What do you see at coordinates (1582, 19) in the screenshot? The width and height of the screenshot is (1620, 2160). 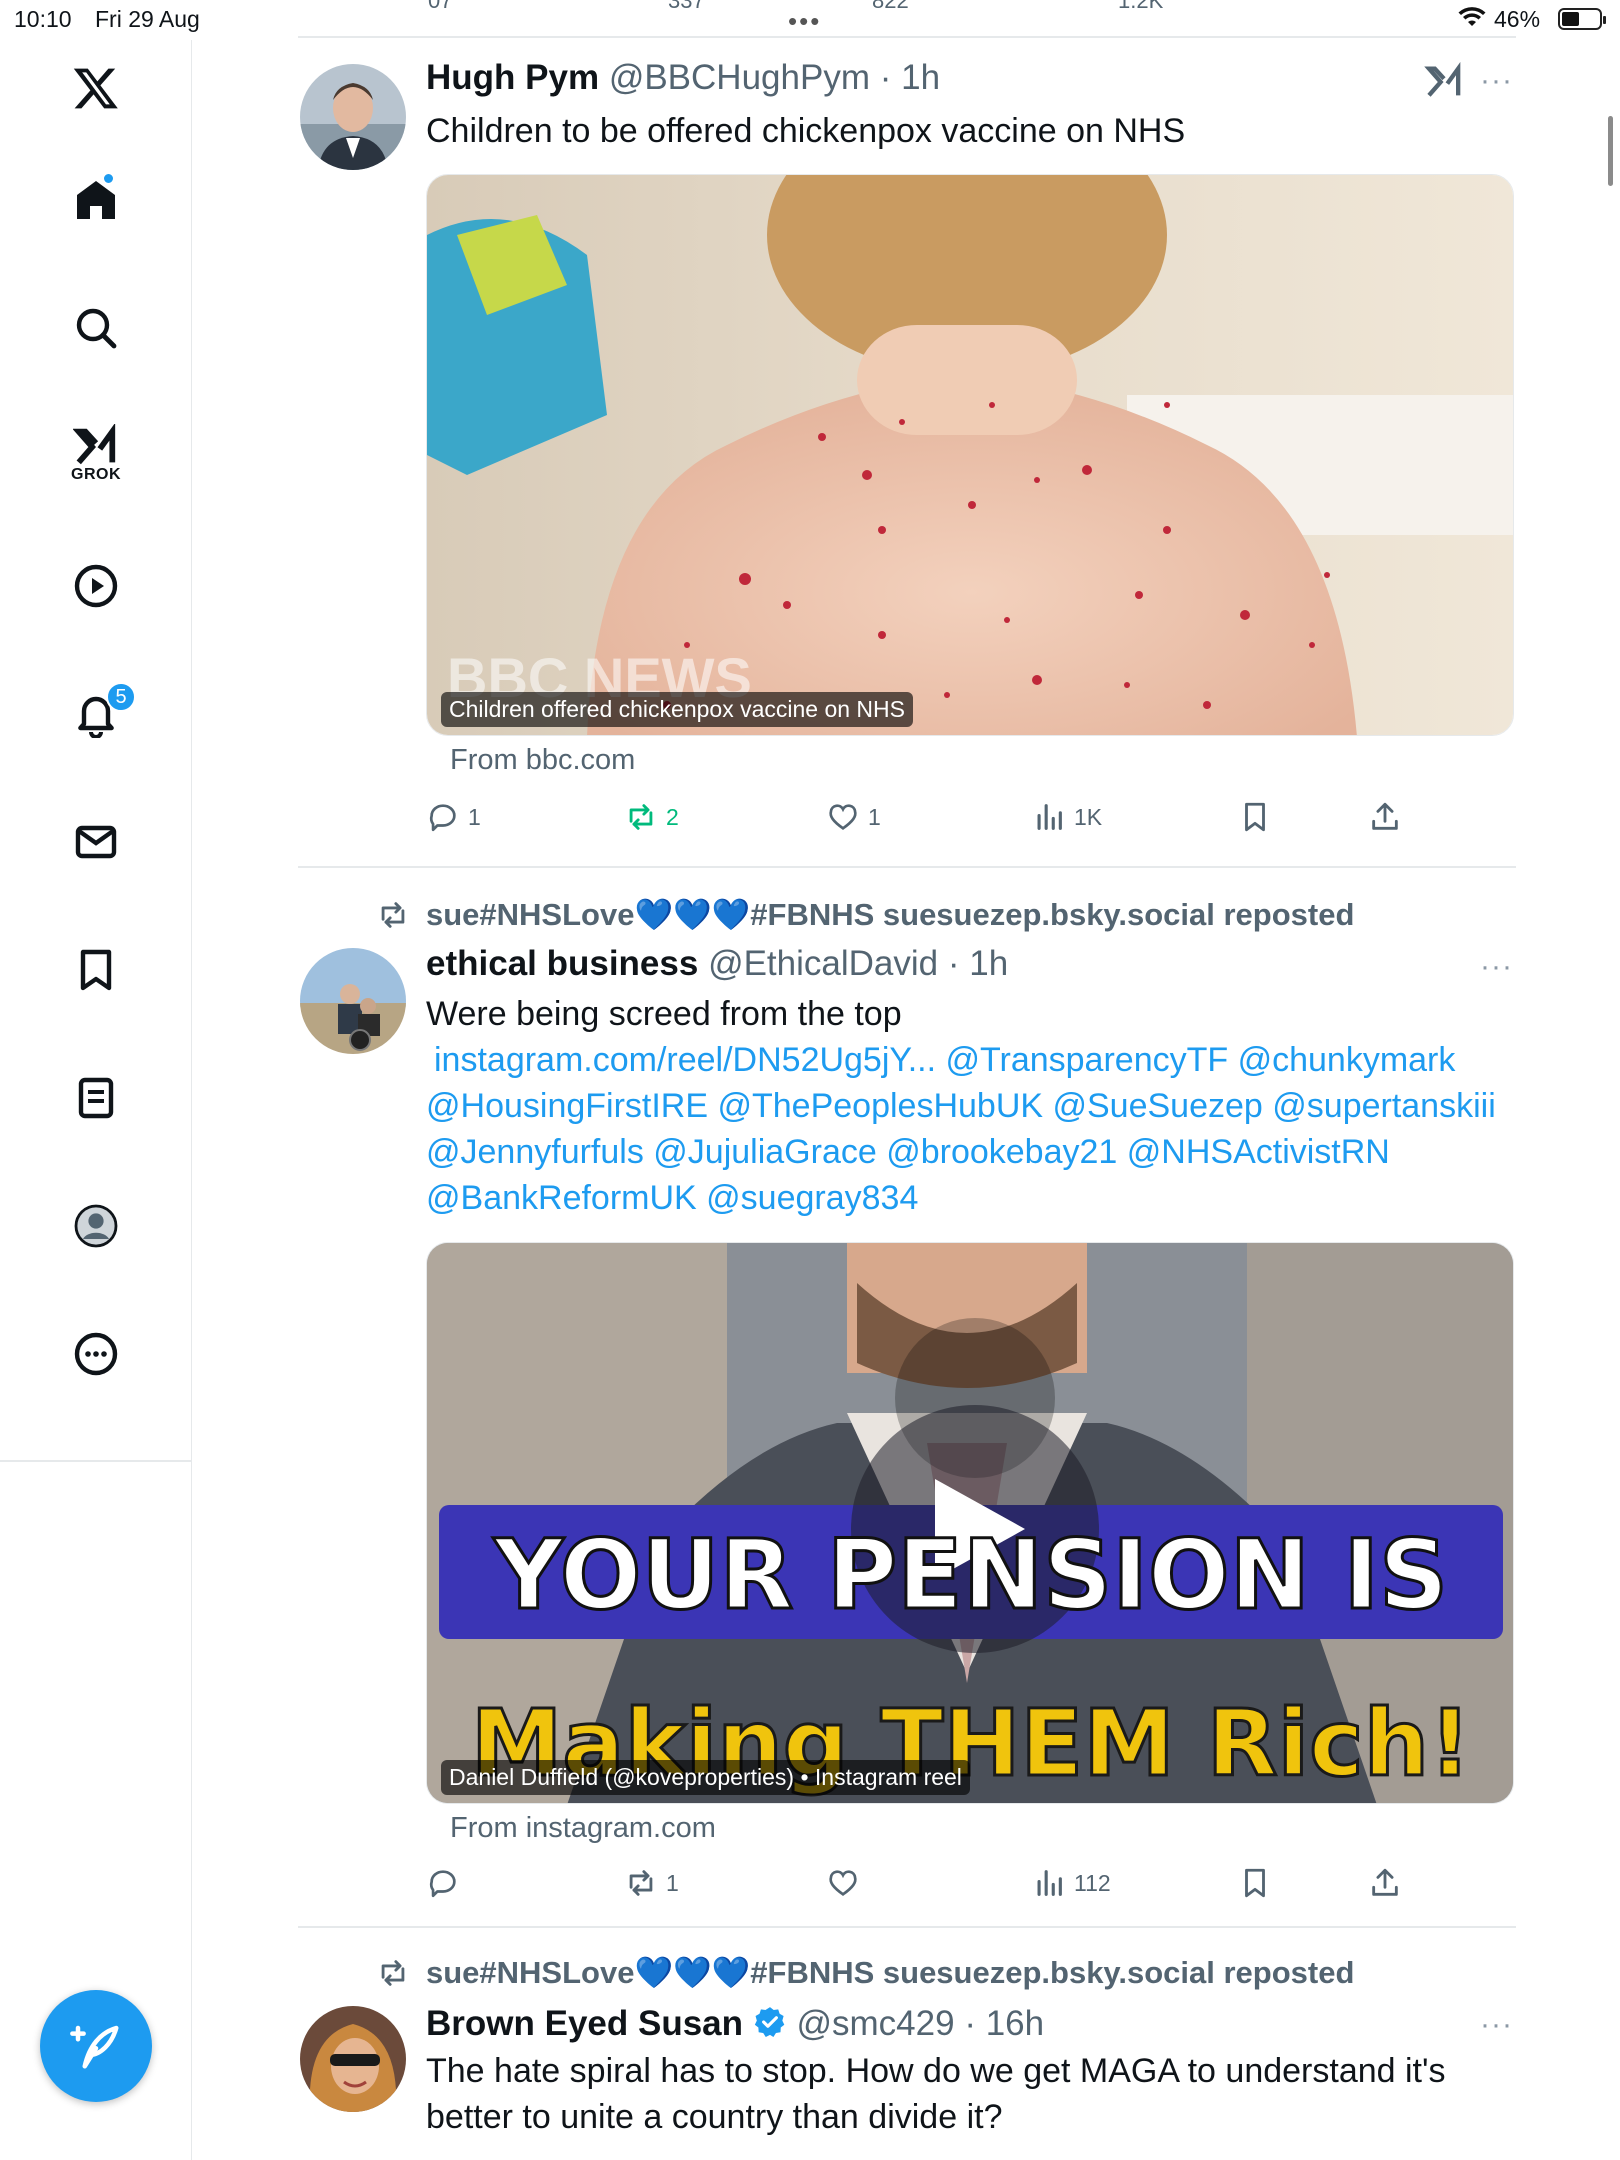 I see `battery-icon` at bounding box center [1582, 19].